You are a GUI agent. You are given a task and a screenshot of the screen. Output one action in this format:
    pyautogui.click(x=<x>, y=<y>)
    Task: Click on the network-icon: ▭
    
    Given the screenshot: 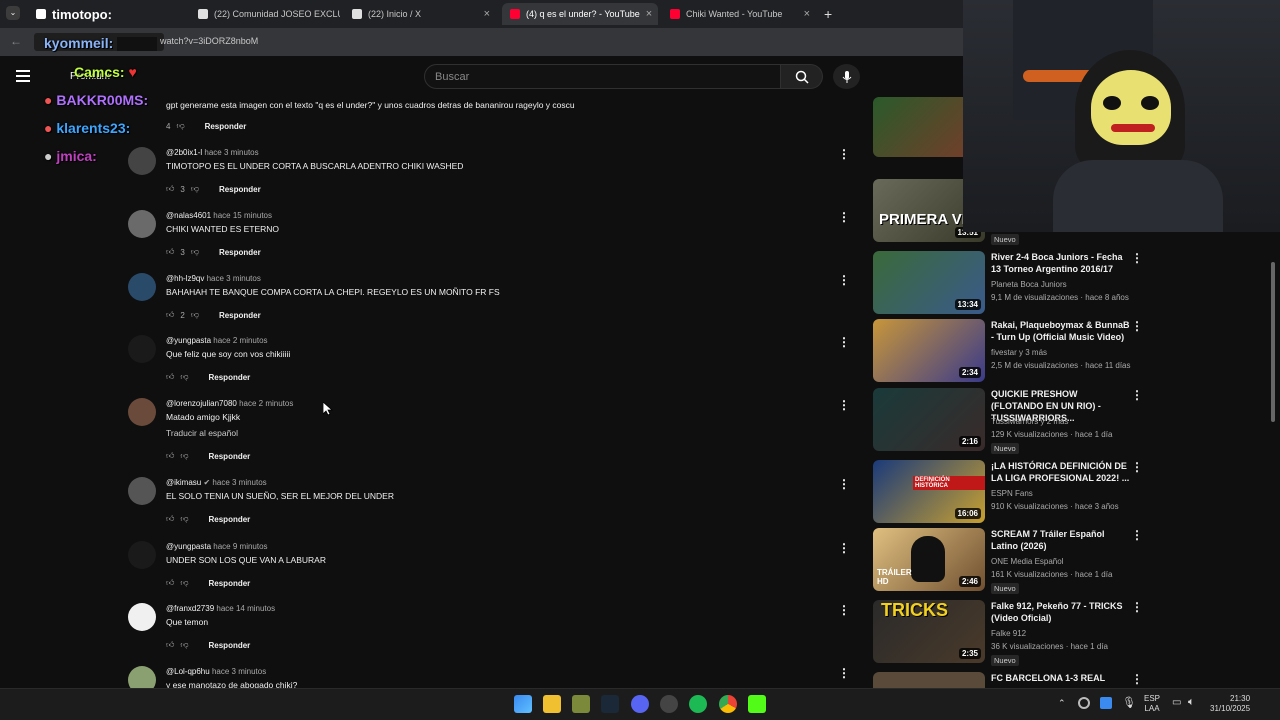 What is the action you would take?
    pyautogui.click(x=1176, y=702)
    